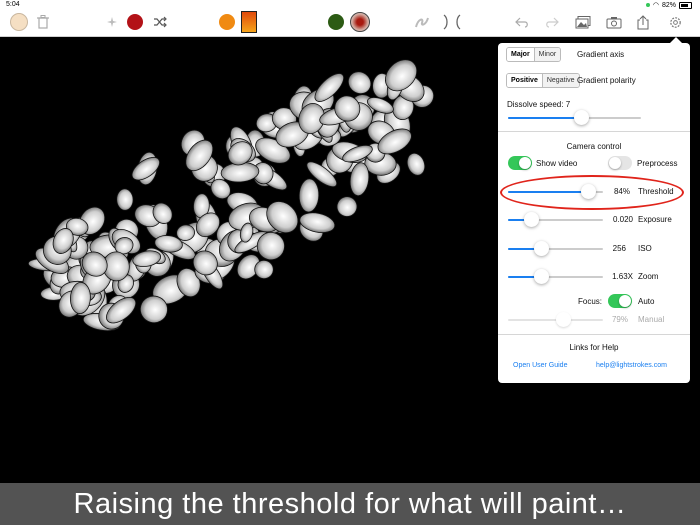 This screenshot has height=525, width=700. What do you see at coordinates (622, 219) in the screenshot?
I see `exposure-value: 0.020` at bounding box center [622, 219].